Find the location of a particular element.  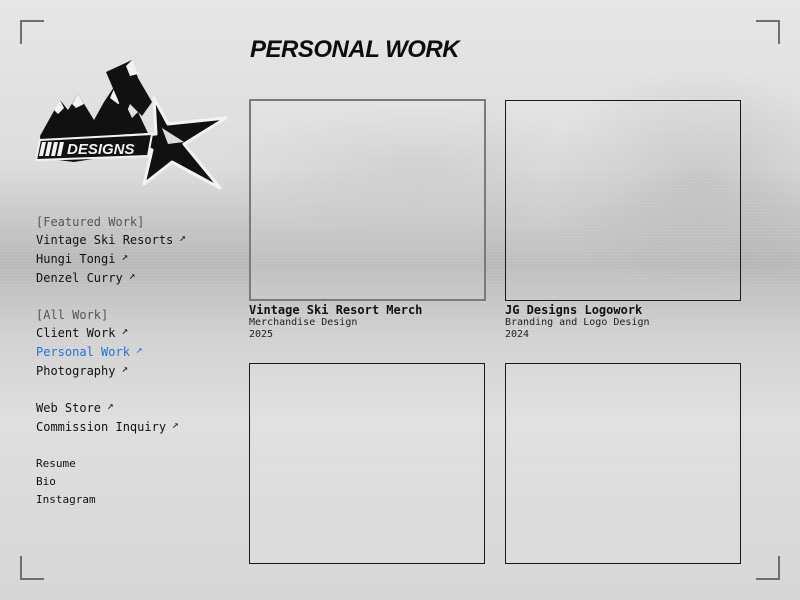

nav-link-label: Web Store is located at coordinates (69, 408).